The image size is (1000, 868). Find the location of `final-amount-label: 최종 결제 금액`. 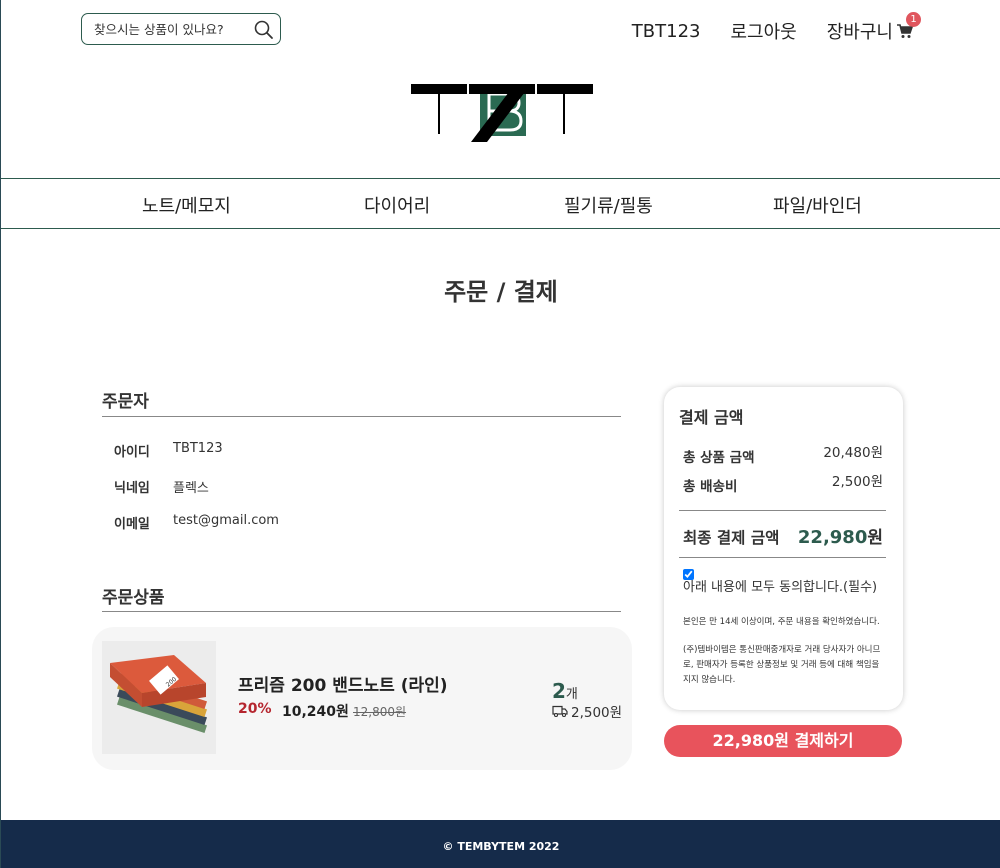

final-amount-label: 최종 결제 금액 is located at coordinates (731, 538).